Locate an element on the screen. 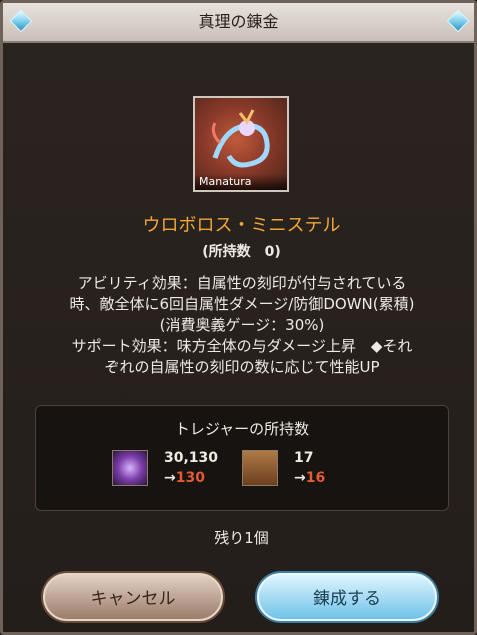  treasure-change: →16 is located at coordinates (309, 478).